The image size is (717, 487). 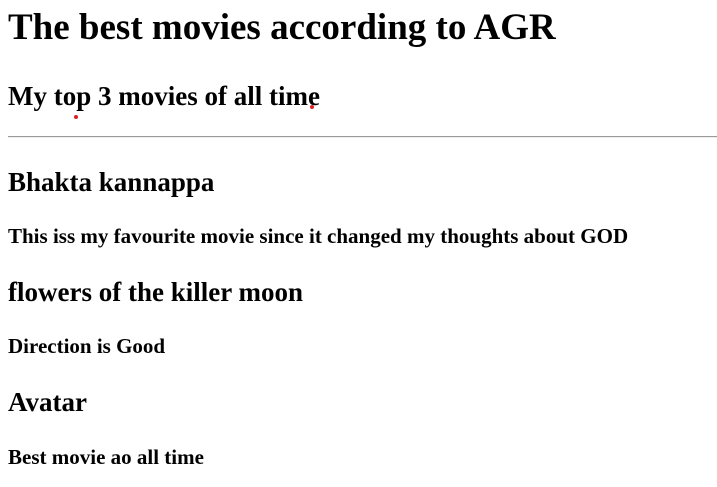 I want to click on page-subtitle: My top 3 movies of all time, so click(x=164, y=96).